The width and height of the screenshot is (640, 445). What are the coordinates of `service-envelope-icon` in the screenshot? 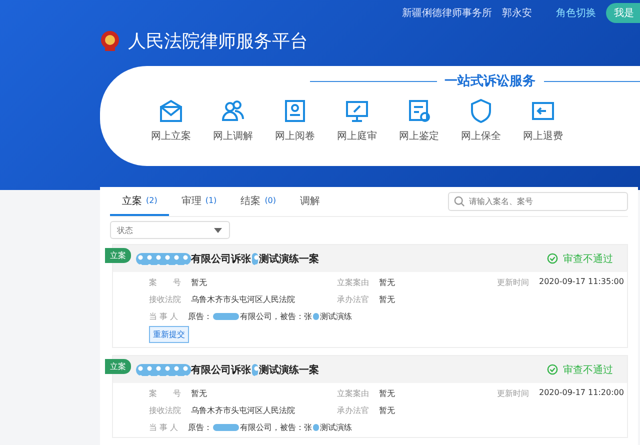 It's located at (171, 111).